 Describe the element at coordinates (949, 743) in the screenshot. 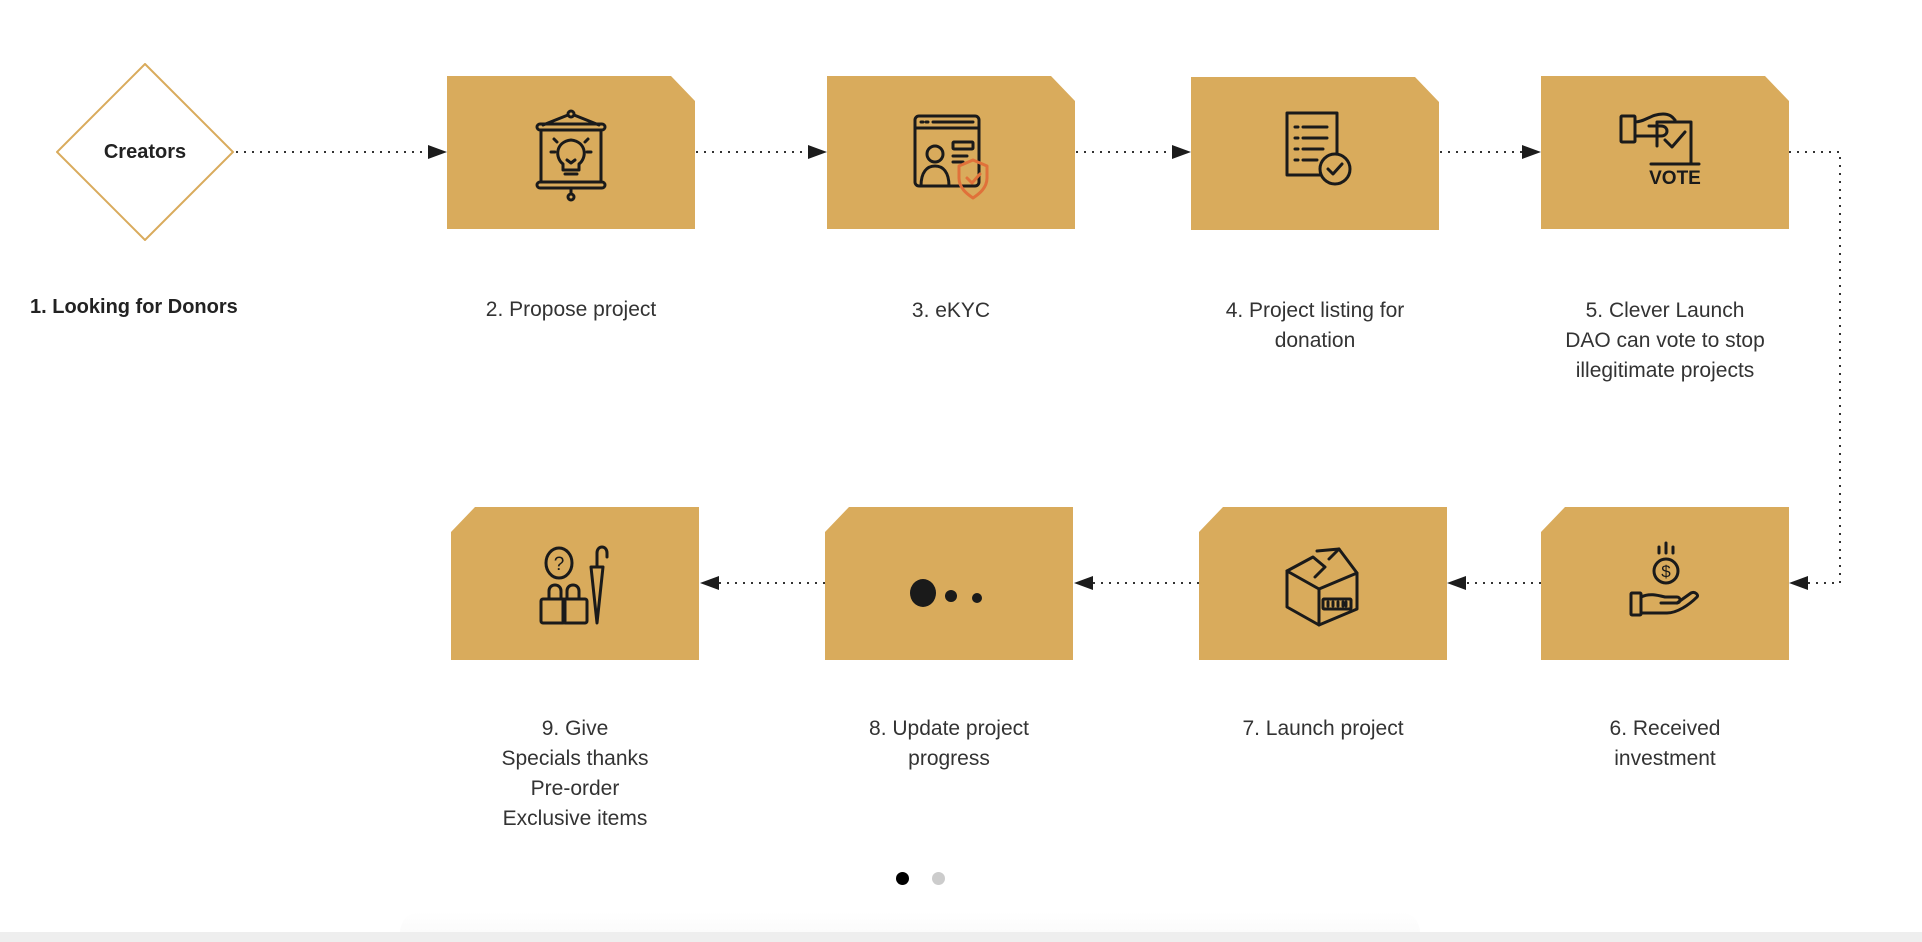

I see `step-8-label: 8. Update project progress` at that location.